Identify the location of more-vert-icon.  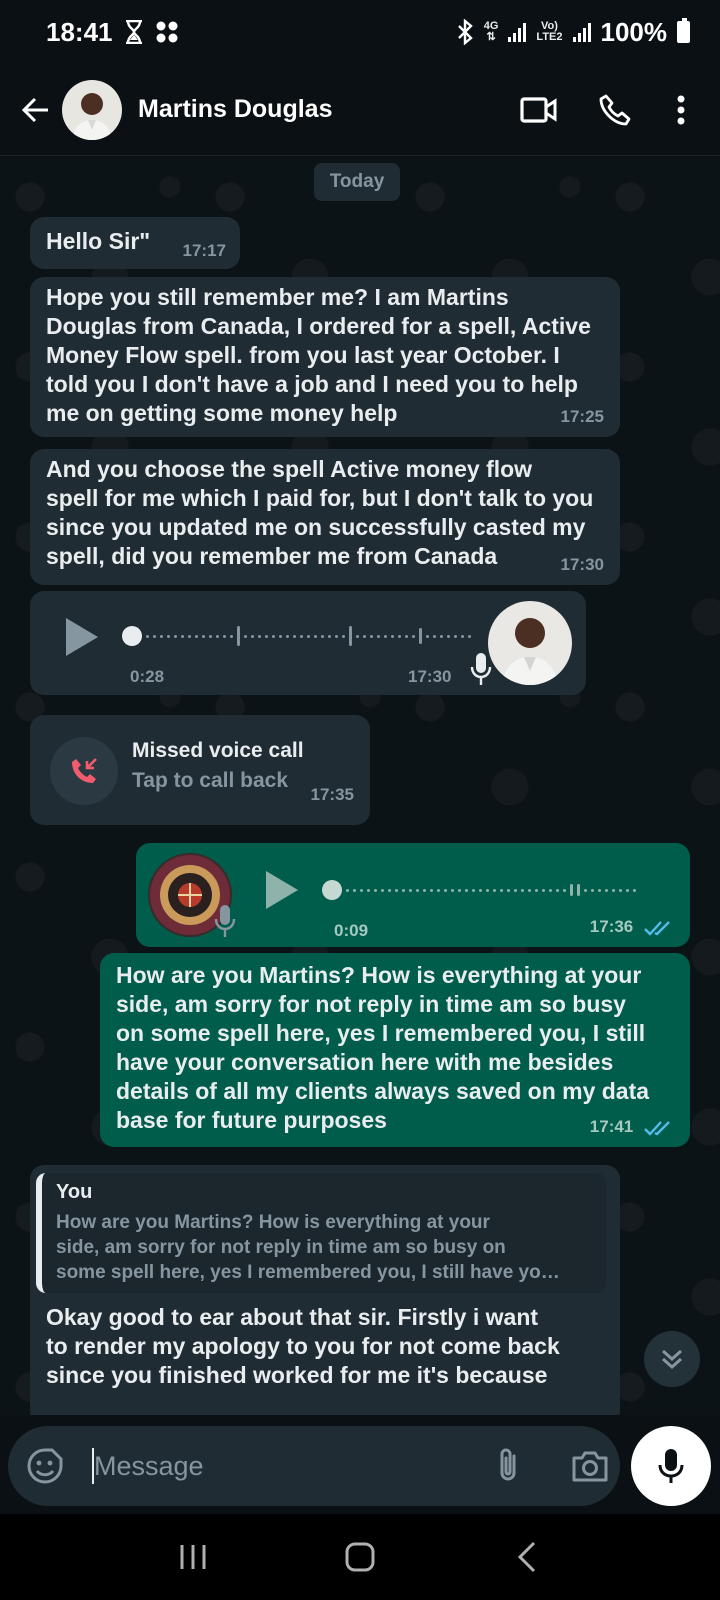
(681, 109).